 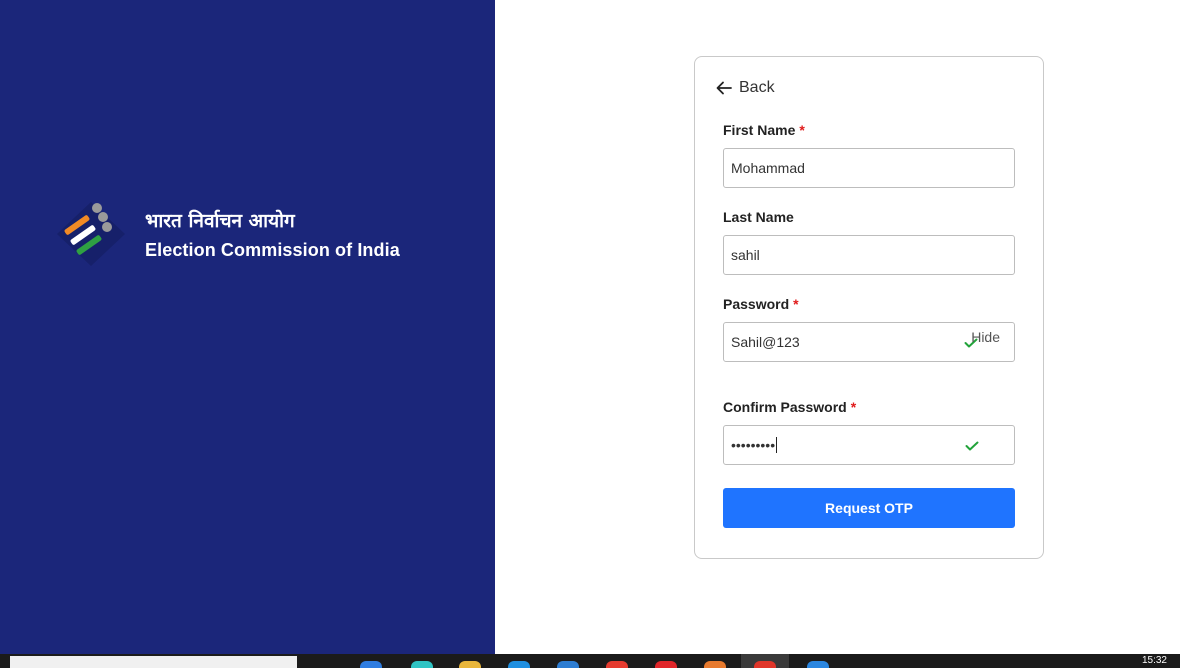 I want to click on password-visibility-toggle: Hide, so click(x=985, y=337).